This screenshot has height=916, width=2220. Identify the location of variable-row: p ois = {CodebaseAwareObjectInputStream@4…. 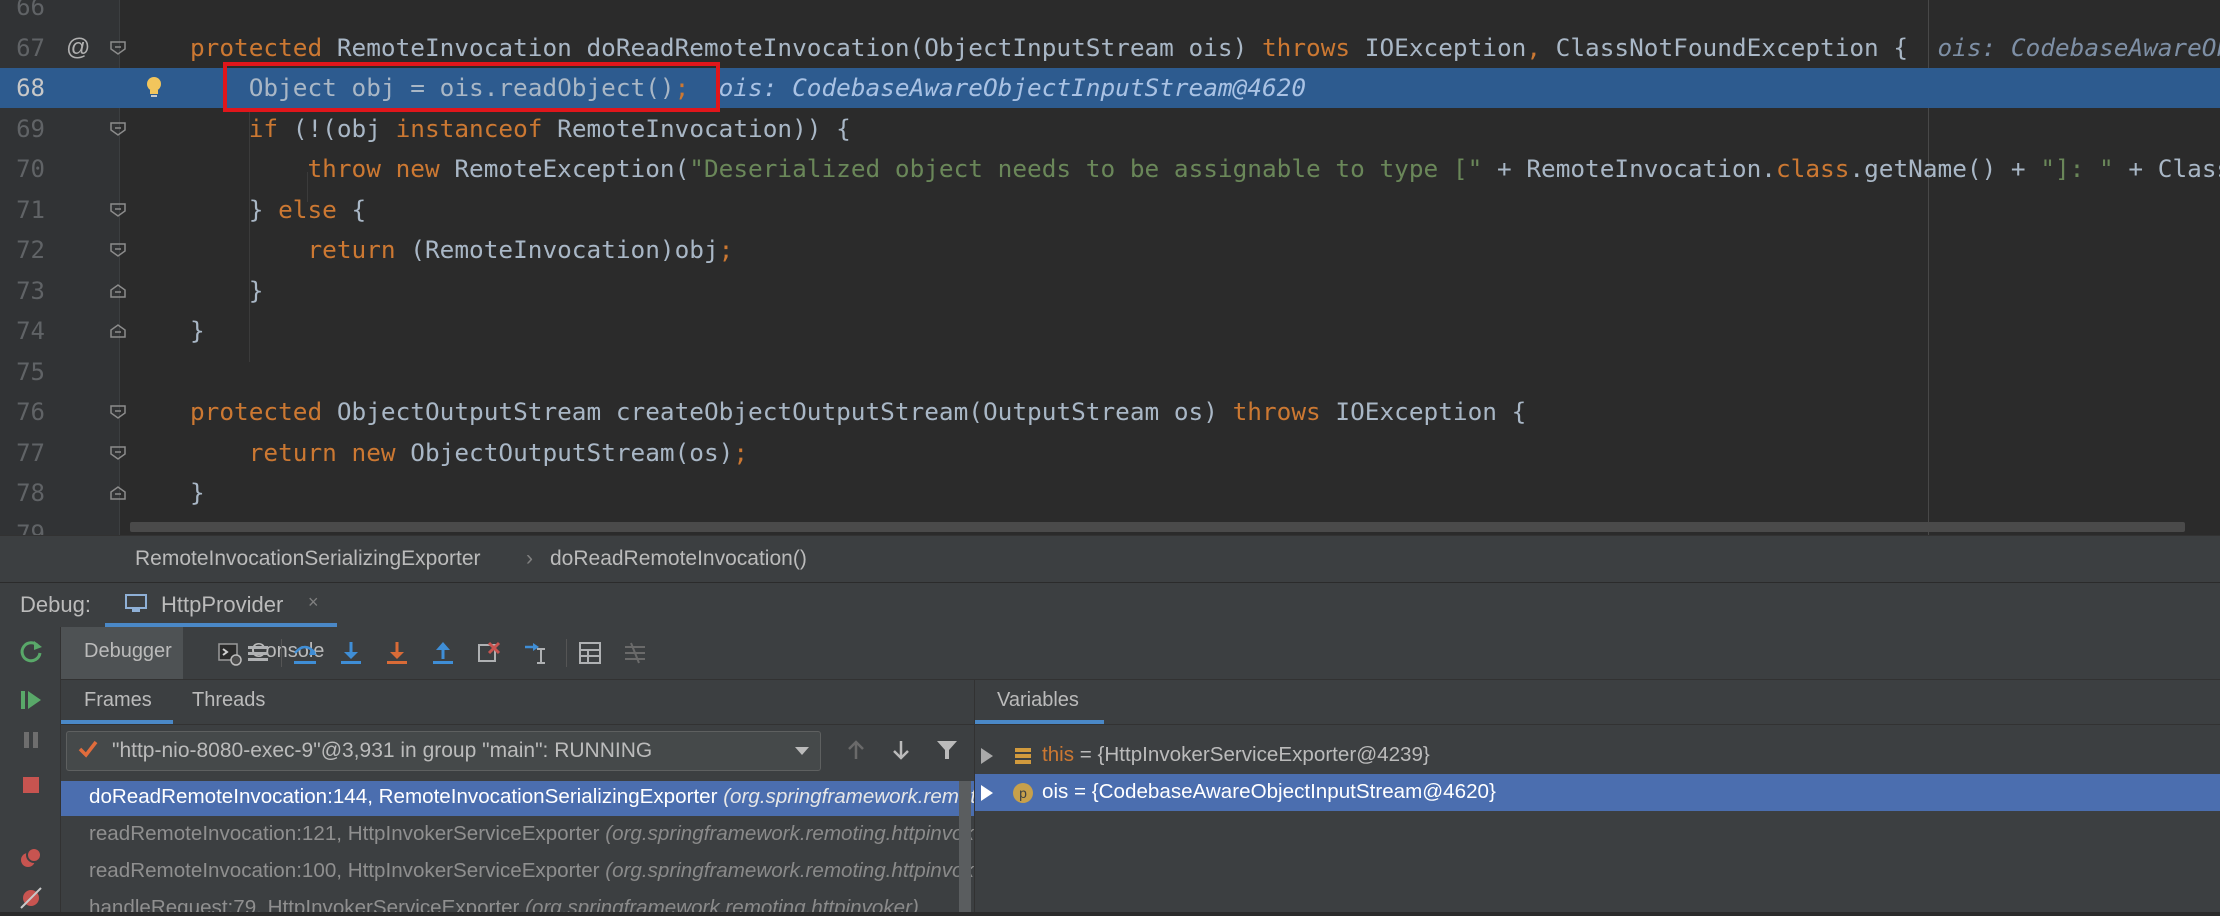
(1597, 792).